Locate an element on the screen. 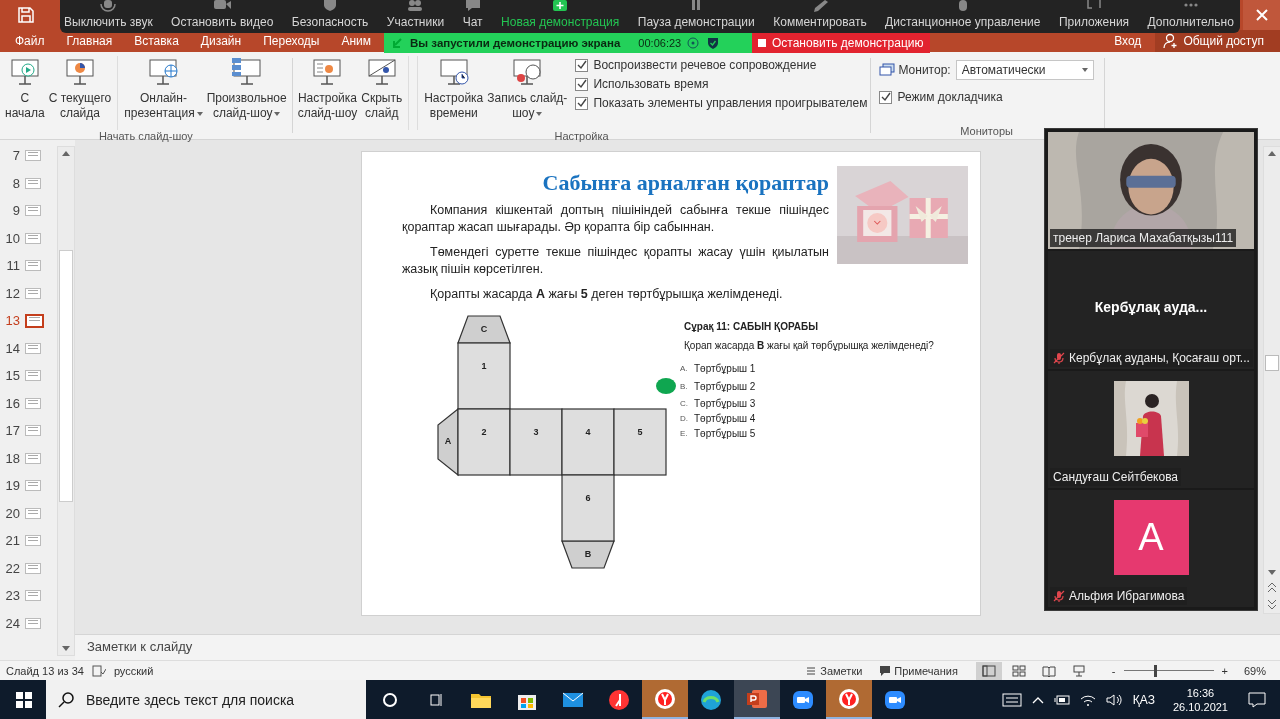 This screenshot has height=719, width=1280. stop-sharing-button: Остановить демонстрацию is located at coordinates (841, 43).